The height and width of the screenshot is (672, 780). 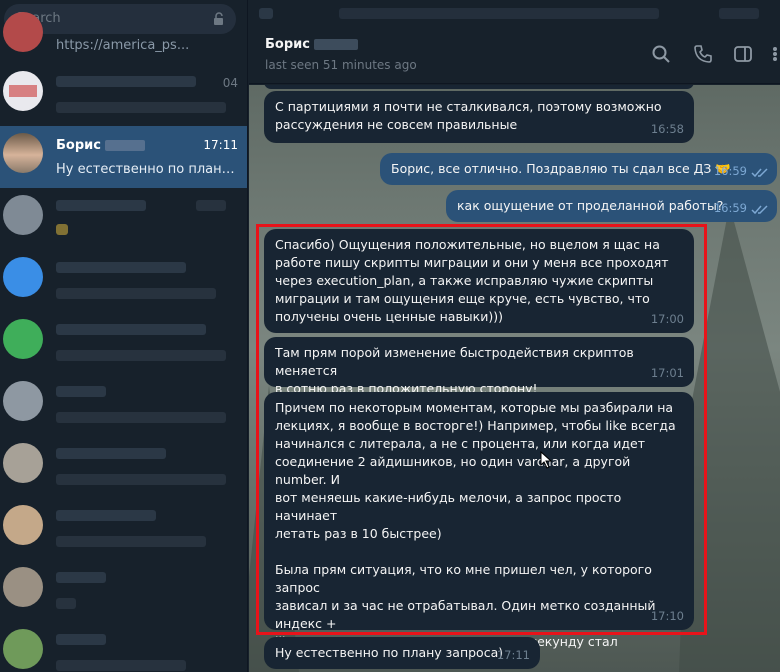 What do you see at coordinates (514, 55) in the screenshot?
I see `chat-header: Борис last seen 51 minutes ago` at bounding box center [514, 55].